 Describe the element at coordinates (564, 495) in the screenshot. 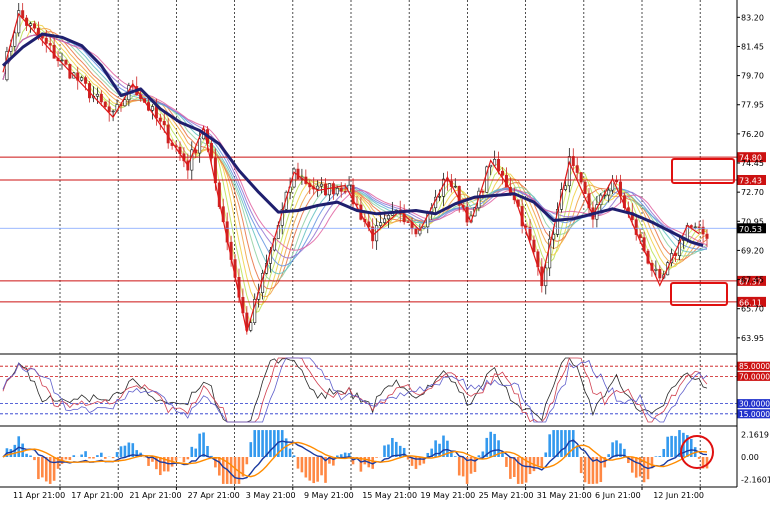

I see `time-tick-label: 31 May 21:00` at that location.